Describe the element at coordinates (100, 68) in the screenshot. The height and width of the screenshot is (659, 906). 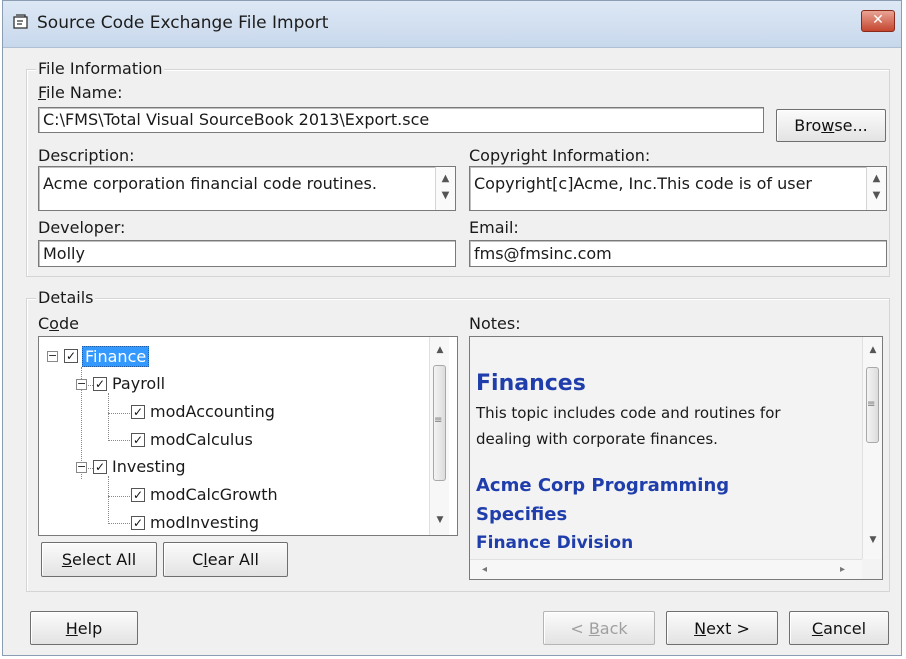
I see `file-information-legend: File Information` at that location.